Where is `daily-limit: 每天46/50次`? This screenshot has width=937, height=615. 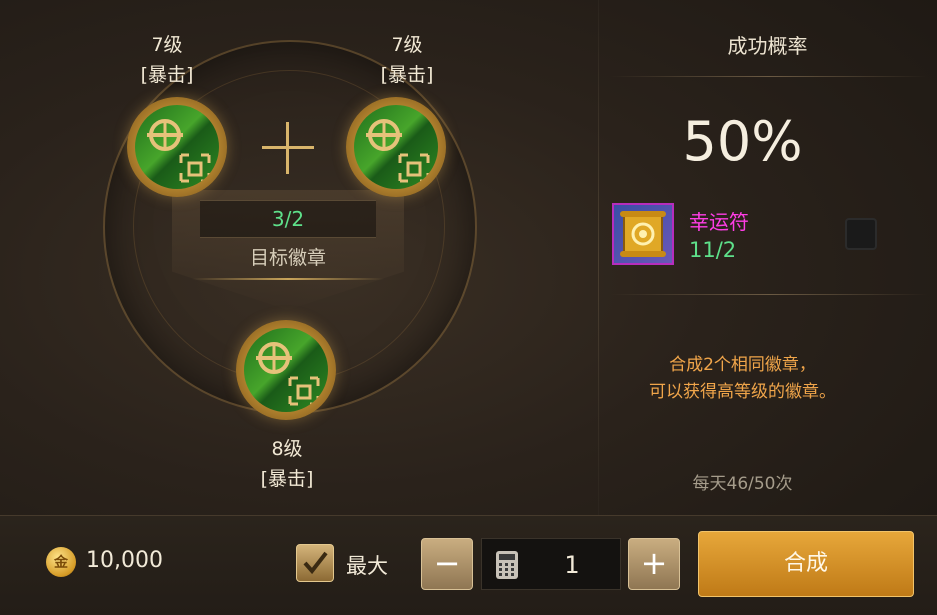
daily-limit: 每天46/50次 is located at coordinates (742, 484).